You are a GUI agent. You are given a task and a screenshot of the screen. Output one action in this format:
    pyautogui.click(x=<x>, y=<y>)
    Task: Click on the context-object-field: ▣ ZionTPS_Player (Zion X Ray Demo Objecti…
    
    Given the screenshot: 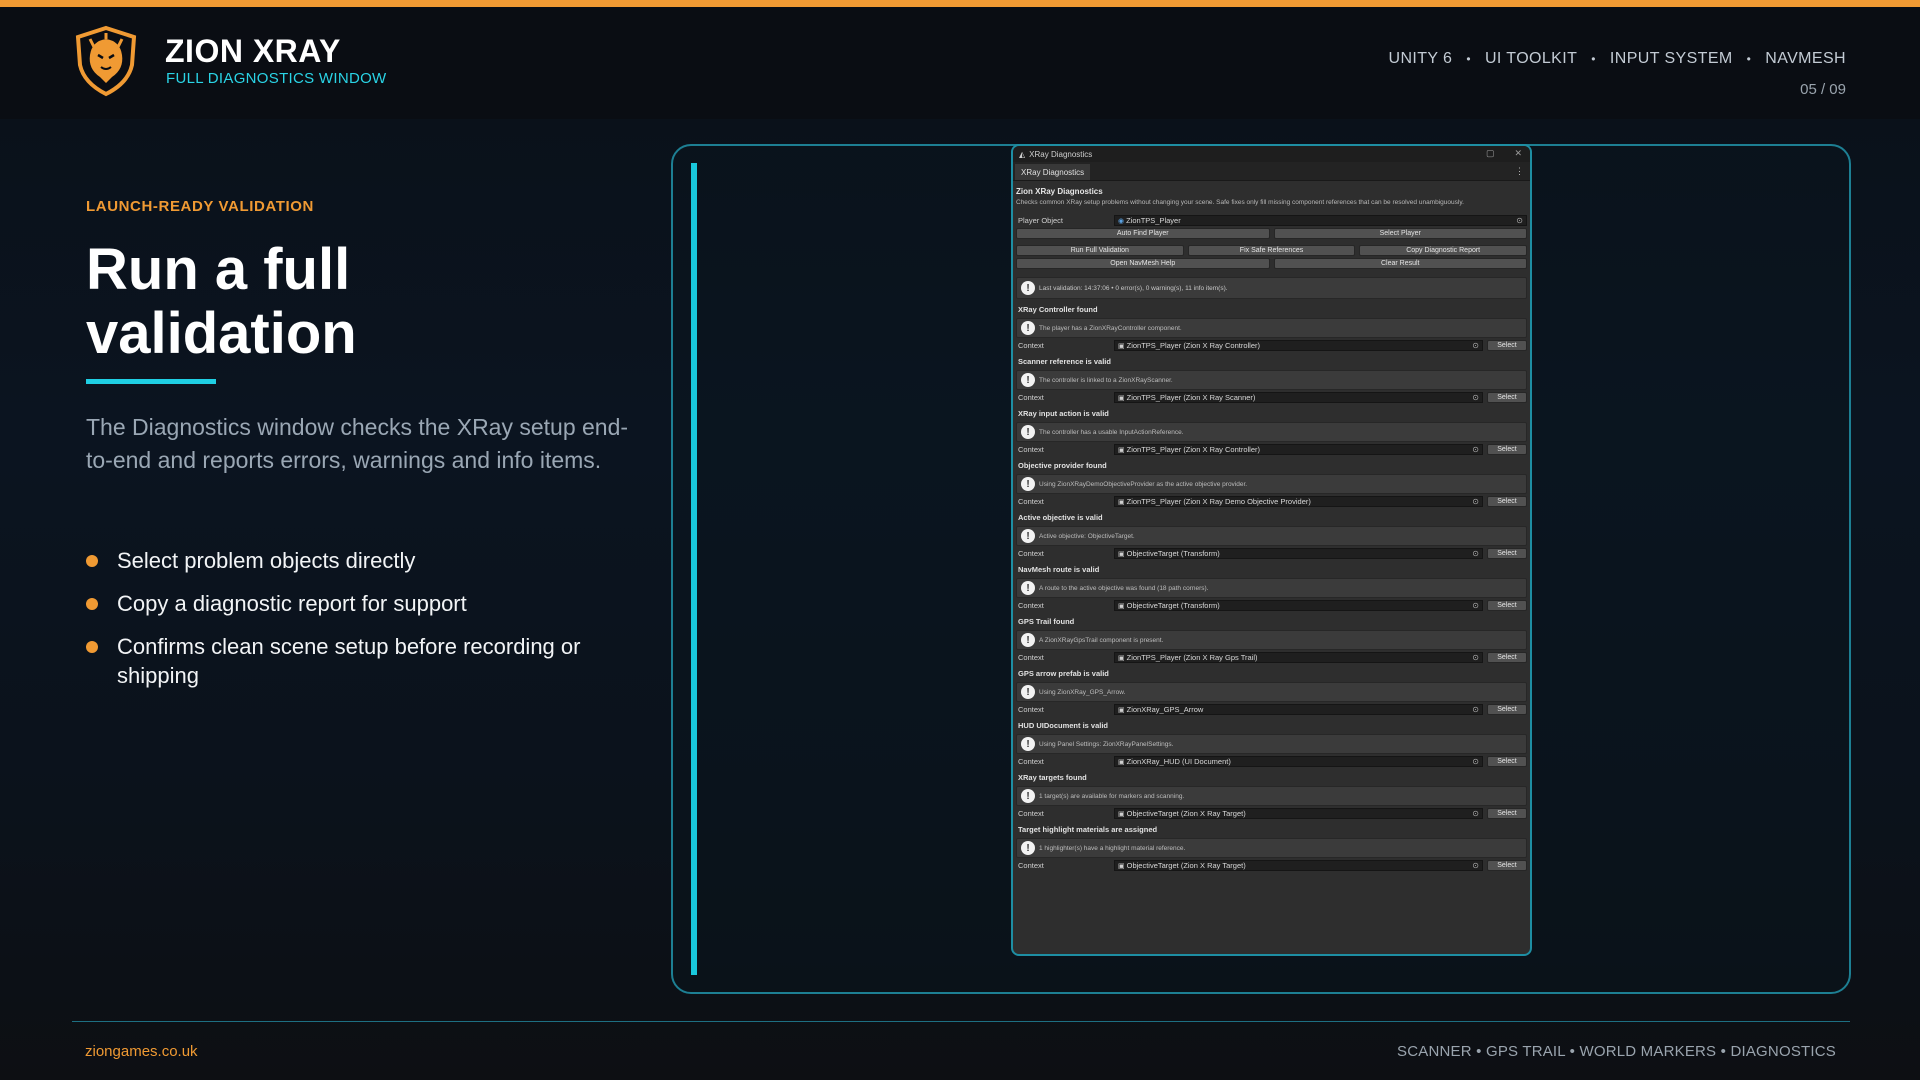 What is the action you would take?
    pyautogui.click(x=1298, y=501)
    